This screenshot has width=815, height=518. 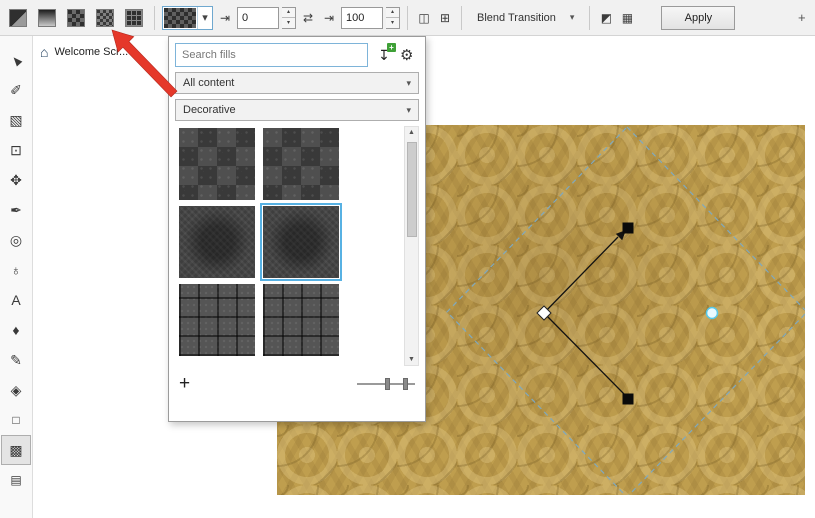 I want to click on tile-horizontal-icon: ◫, so click(x=424, y=18).